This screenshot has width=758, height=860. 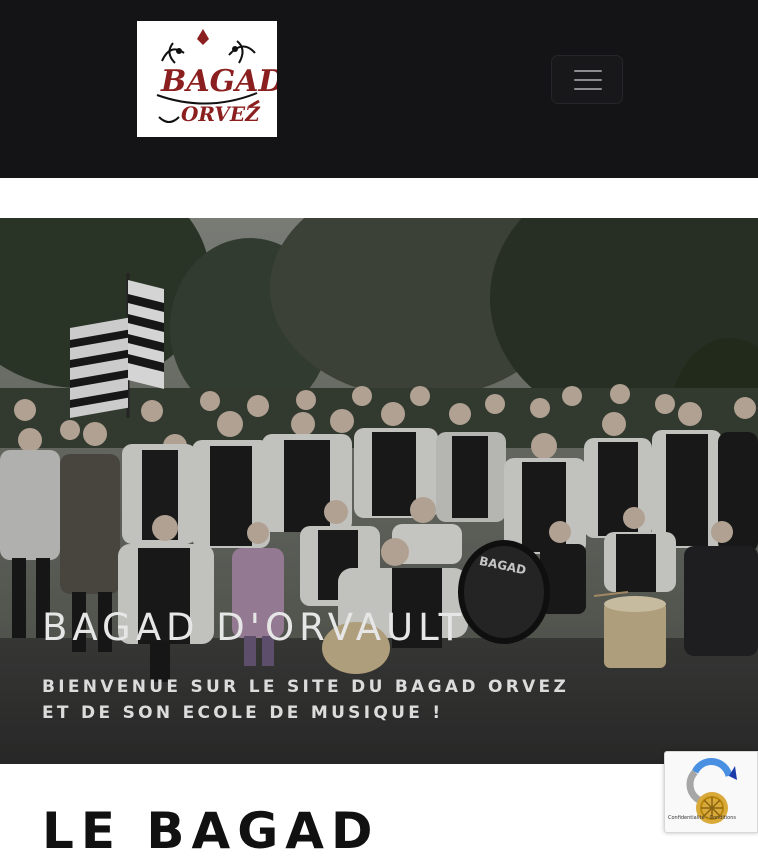 I want to click on bagad-orvez-logo: BAGAD ORVEZ, so click(x=216, y=77).